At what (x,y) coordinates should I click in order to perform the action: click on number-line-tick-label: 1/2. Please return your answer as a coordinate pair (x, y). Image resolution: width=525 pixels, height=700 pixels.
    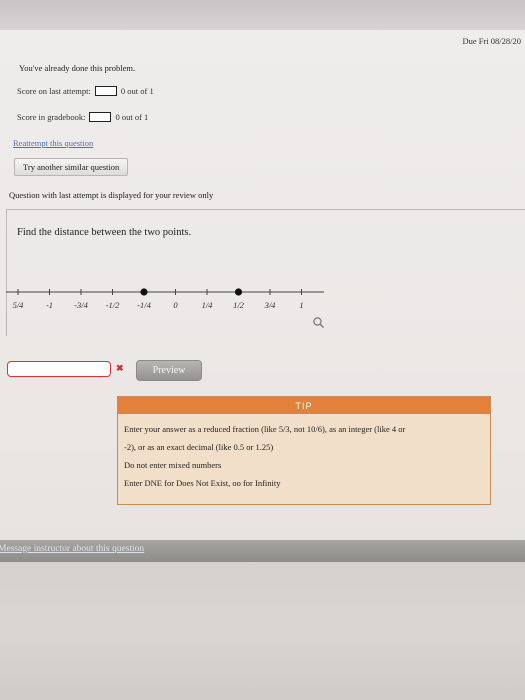
    Looking at the image, I should click on (239, 305).